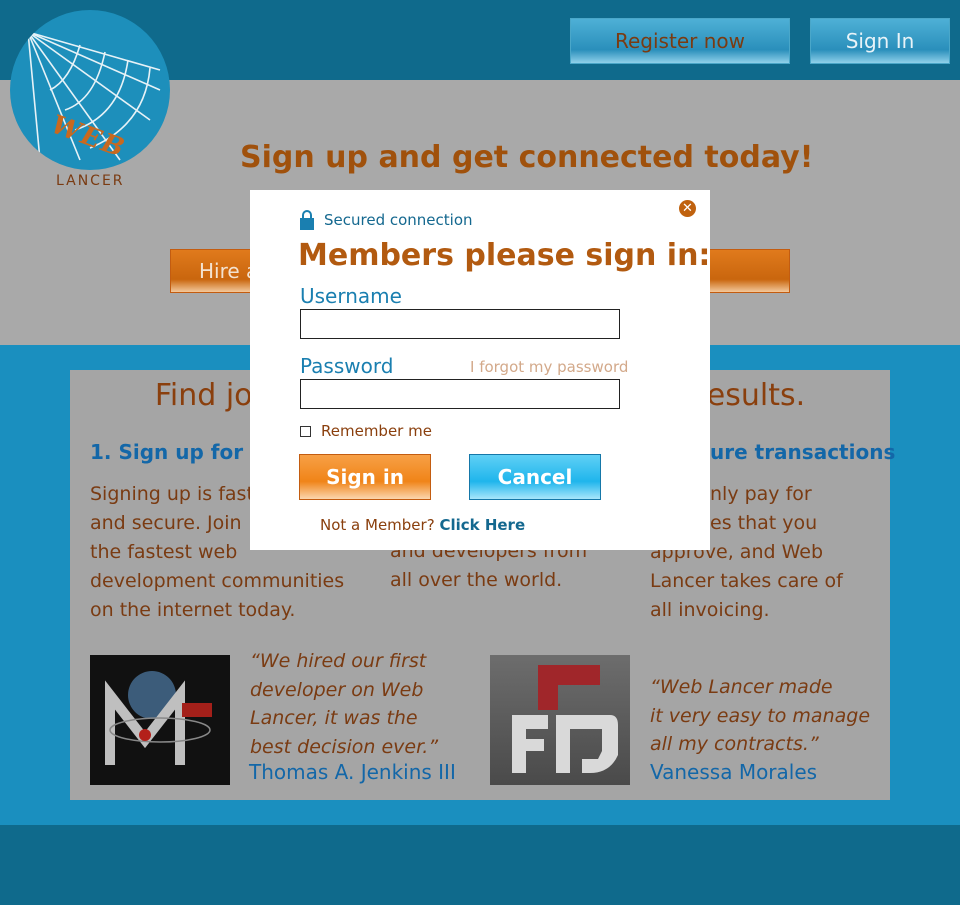 The width and height of the screenshot is (960, 905). What do you see at coordinates (764, 523) in the screenshot?
I see `text-line: es that you` at bounding box center [764, 523].